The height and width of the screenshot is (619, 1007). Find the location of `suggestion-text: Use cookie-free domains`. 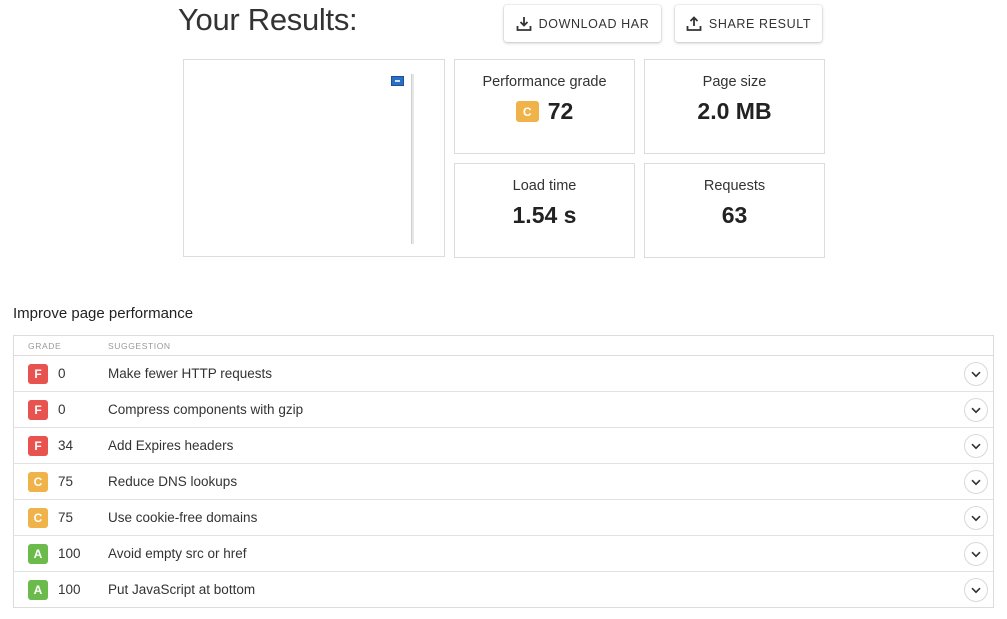

suggestion-text: Use cookie-free domains is located at coordinates (183, 517).